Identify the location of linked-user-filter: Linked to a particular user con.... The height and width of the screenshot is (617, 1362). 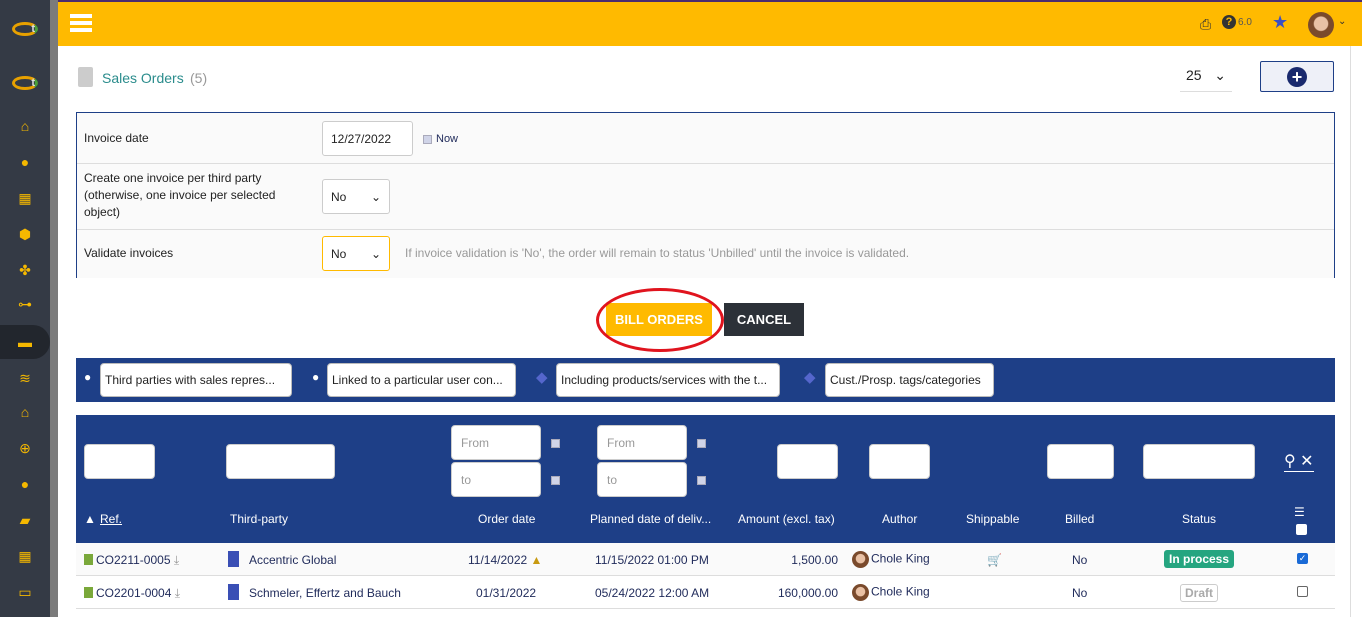
(421, 380).